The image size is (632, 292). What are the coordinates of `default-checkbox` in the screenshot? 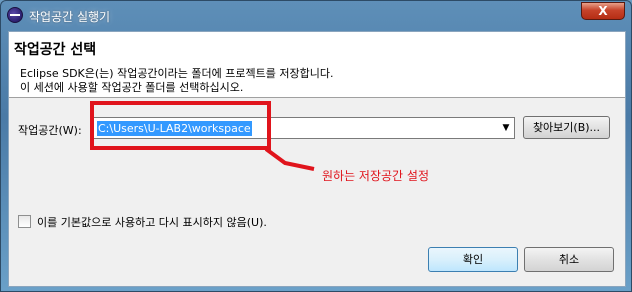 It's located at (24, 221).